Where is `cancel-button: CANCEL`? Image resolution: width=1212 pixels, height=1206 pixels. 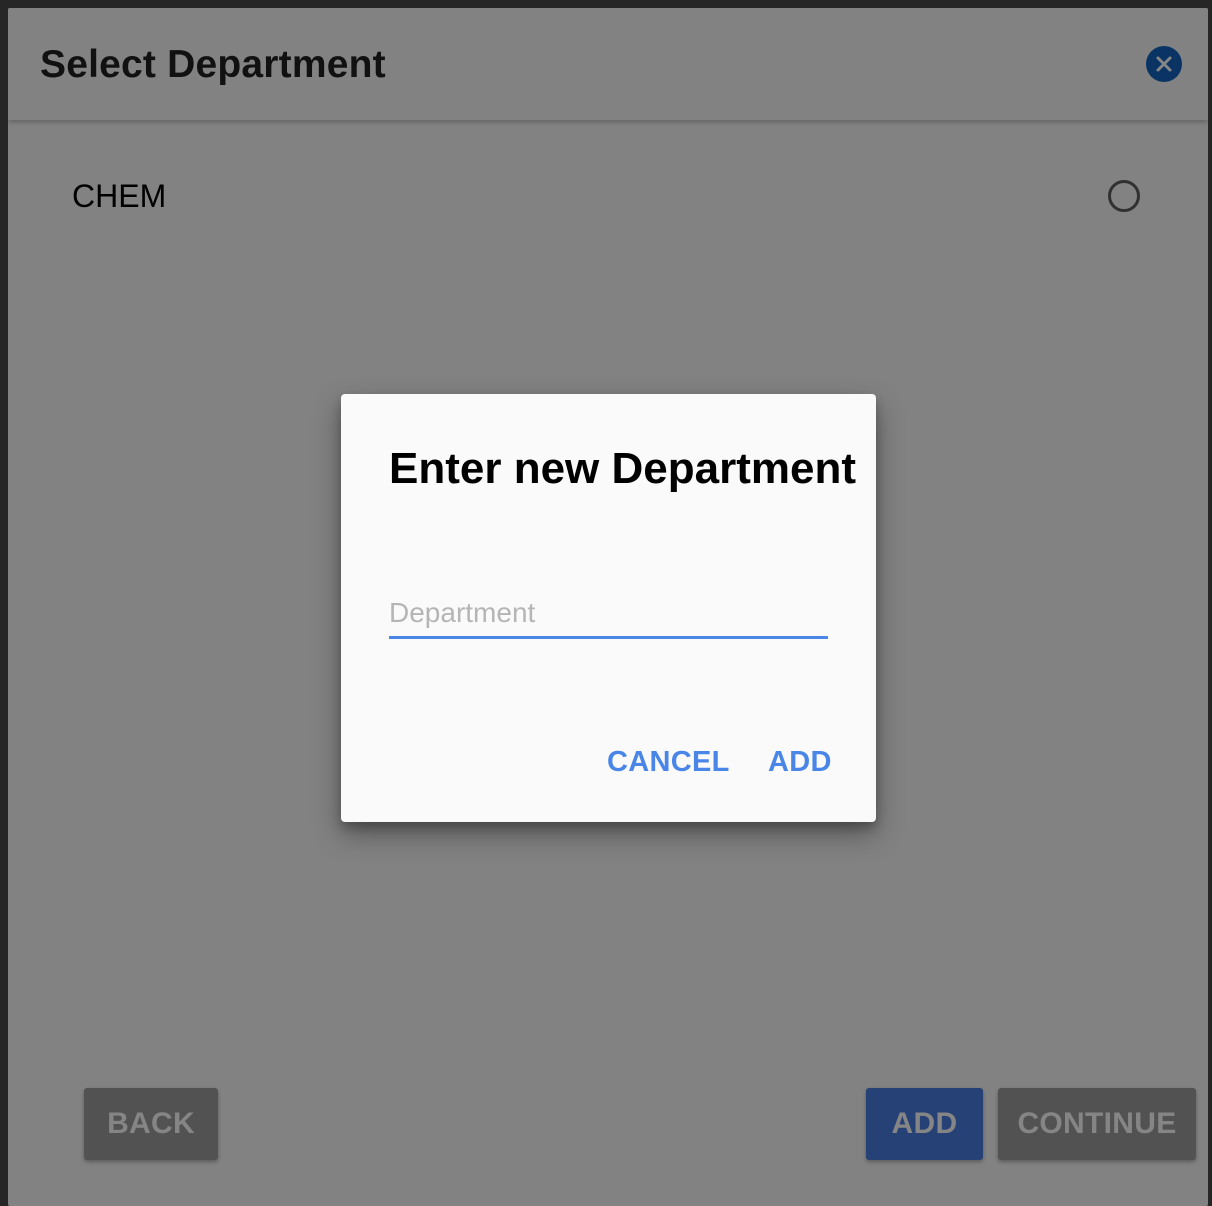
cancel-button: CANCEL is located at coordinates (668, 762).